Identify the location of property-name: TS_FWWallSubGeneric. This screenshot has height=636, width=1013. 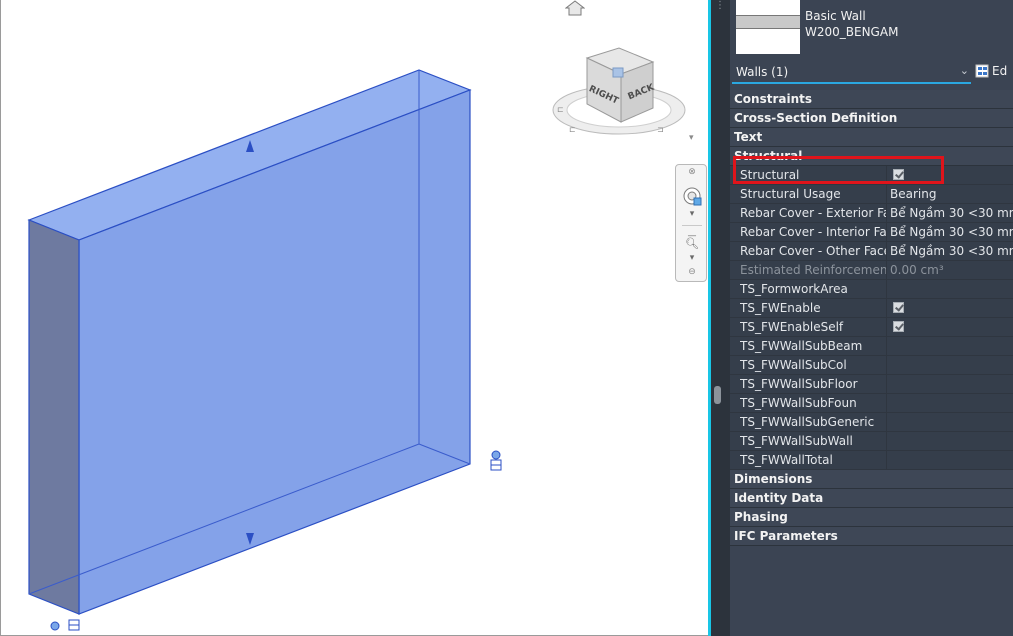
(807, 422).